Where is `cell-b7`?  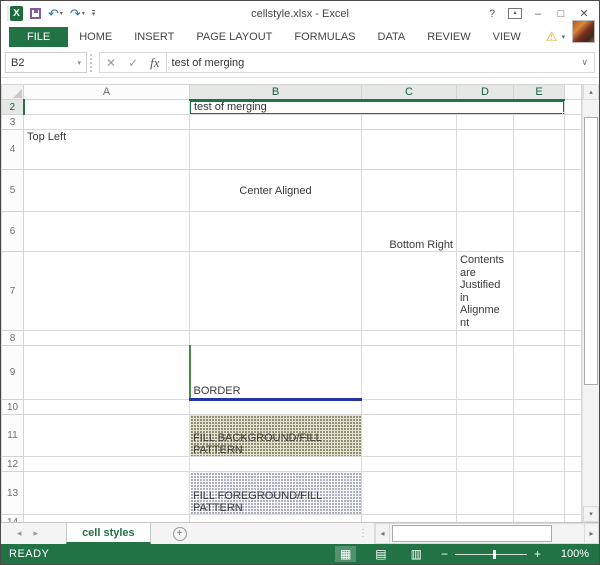
cell-b7 is located at coordinates (275, 291).